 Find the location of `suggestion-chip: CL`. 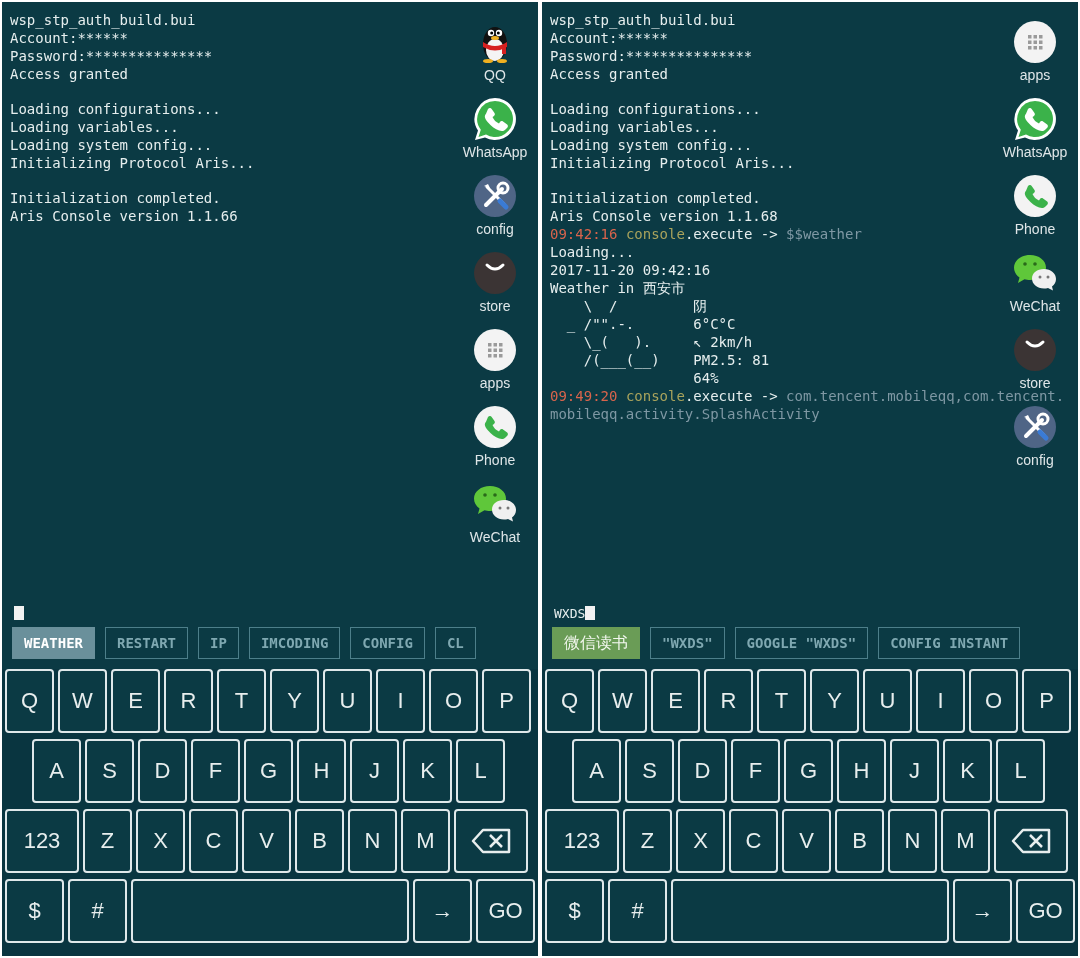

suggestion-chip: CL is located at coordinates (455, 643).